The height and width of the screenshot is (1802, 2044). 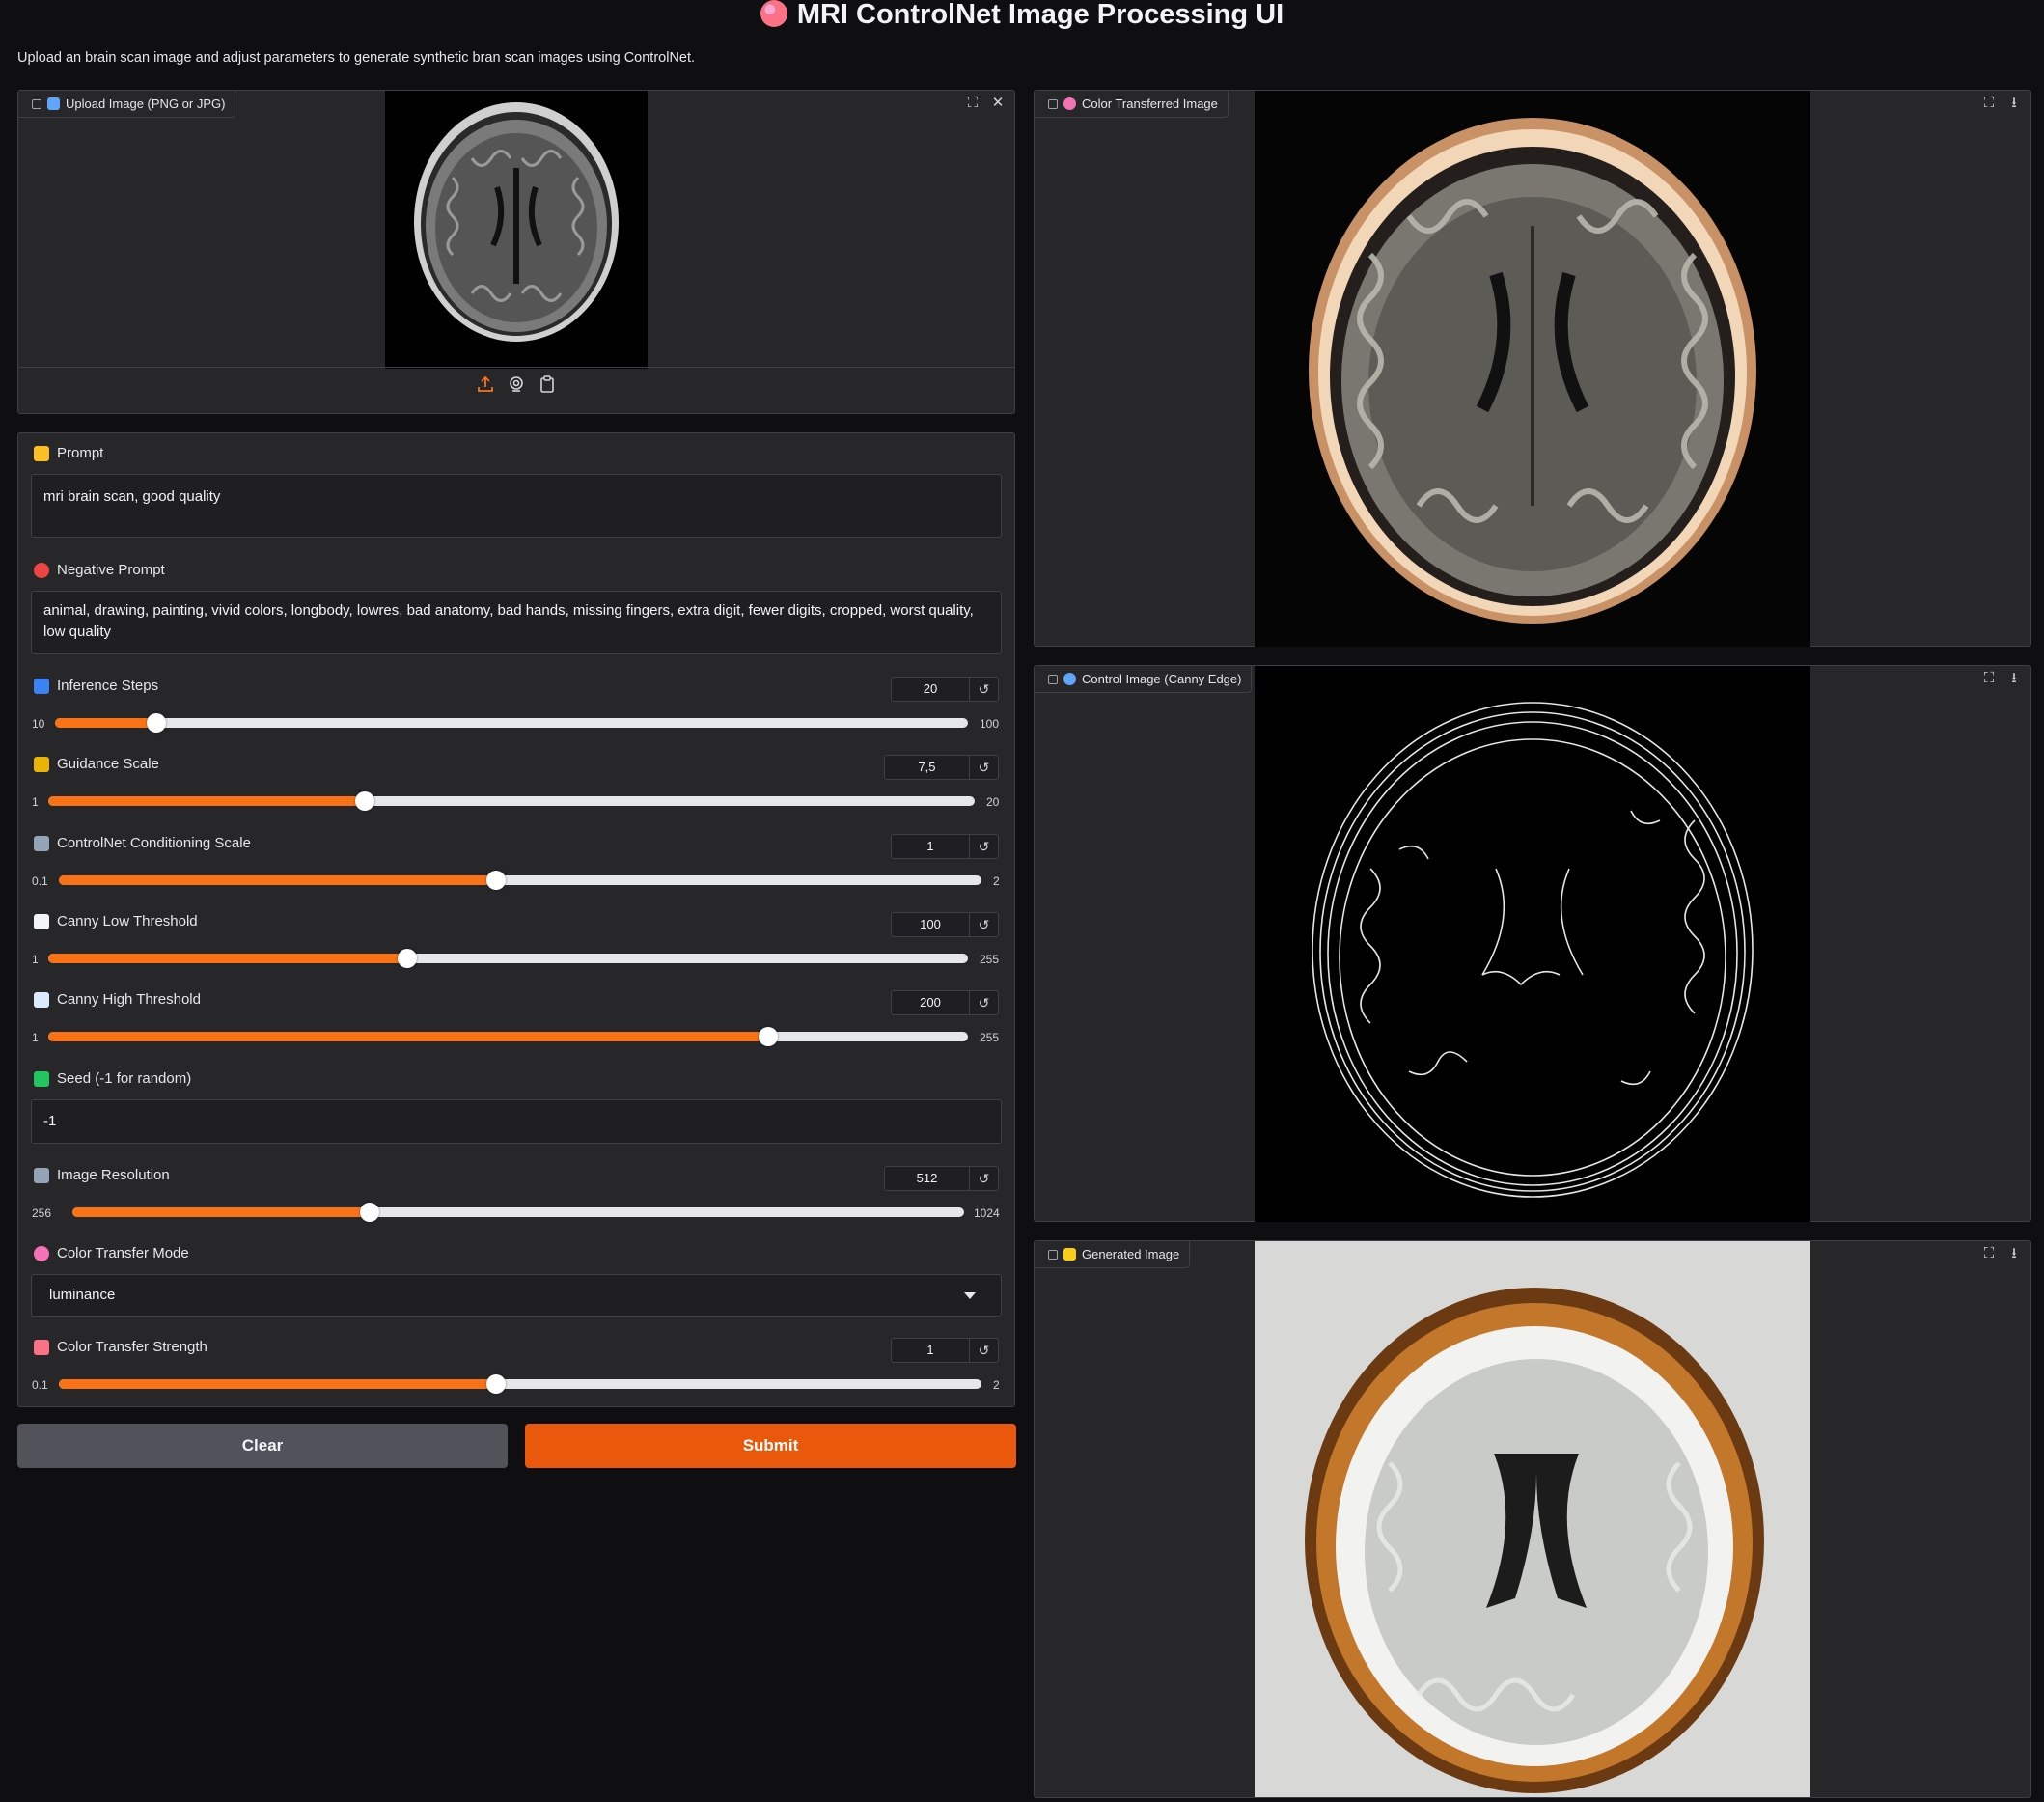 What do you see at coordinates (998, 103) in the screenshot?
I see `close-icon: ✕` at bounding box center [998, 103].